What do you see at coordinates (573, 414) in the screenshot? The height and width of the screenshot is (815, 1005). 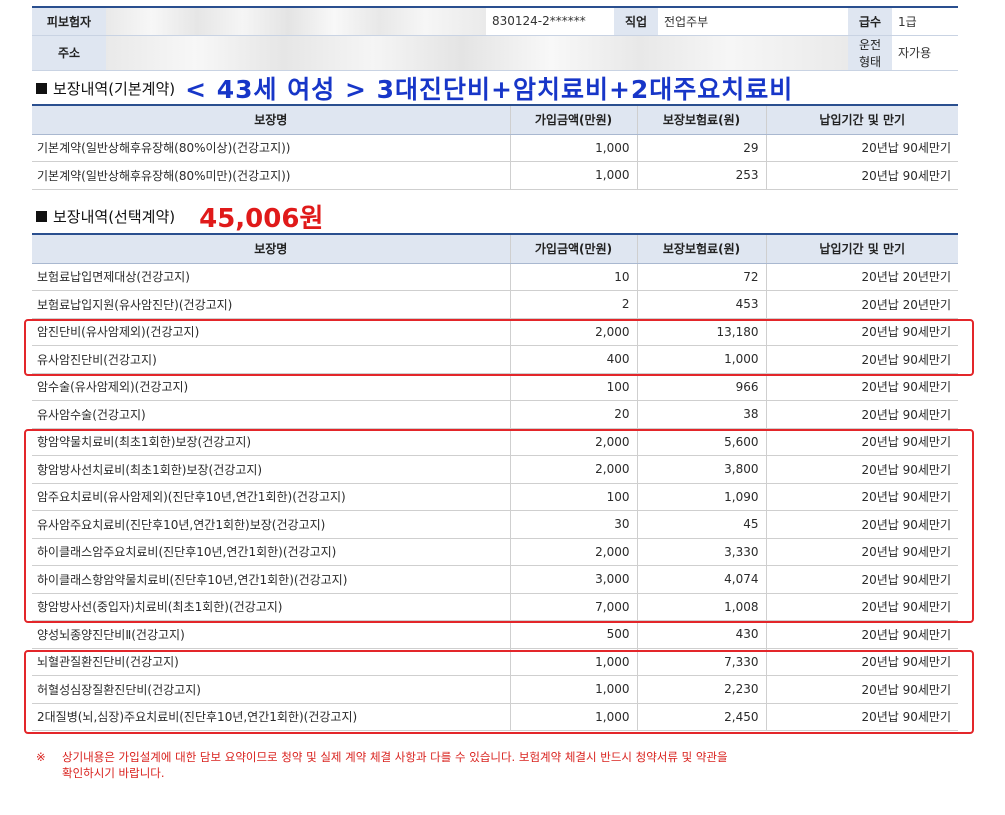 I see `amount-cell: 20` at bounding box center [573, 414].